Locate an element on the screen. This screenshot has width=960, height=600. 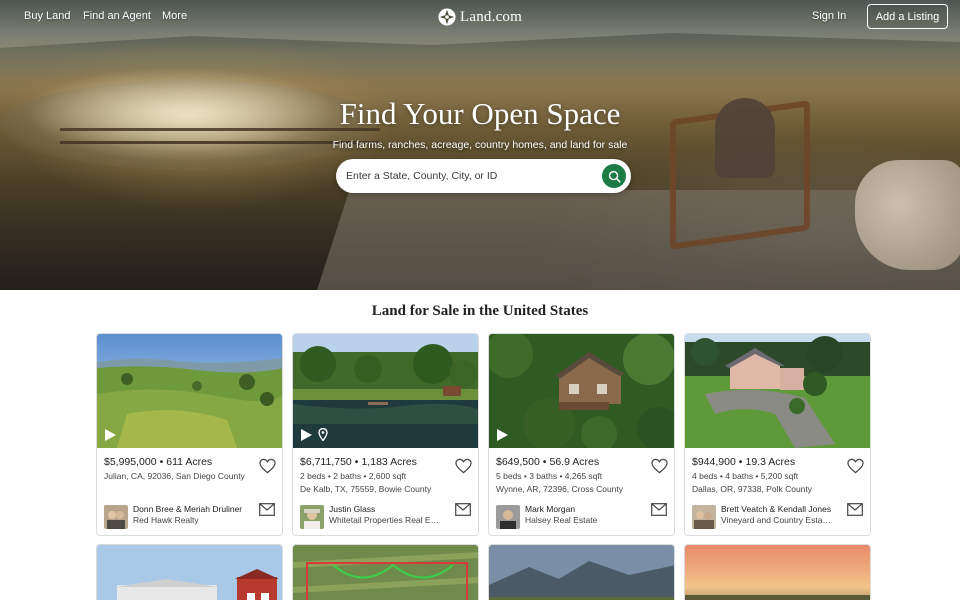
listing-acres: 611 Acres is located at coordinates (189, 462).